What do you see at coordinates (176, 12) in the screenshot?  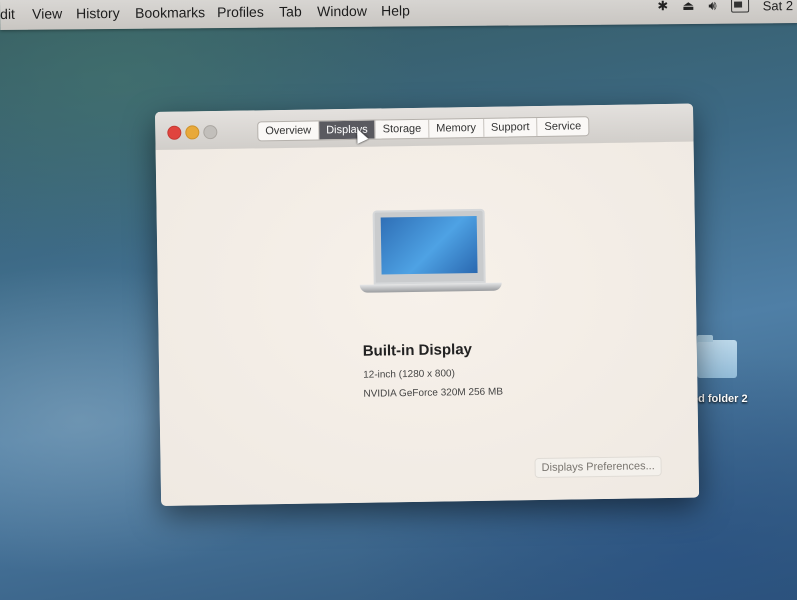 I see `menu-bookmarks: Bookmarks` at bounding box center [176, 12].